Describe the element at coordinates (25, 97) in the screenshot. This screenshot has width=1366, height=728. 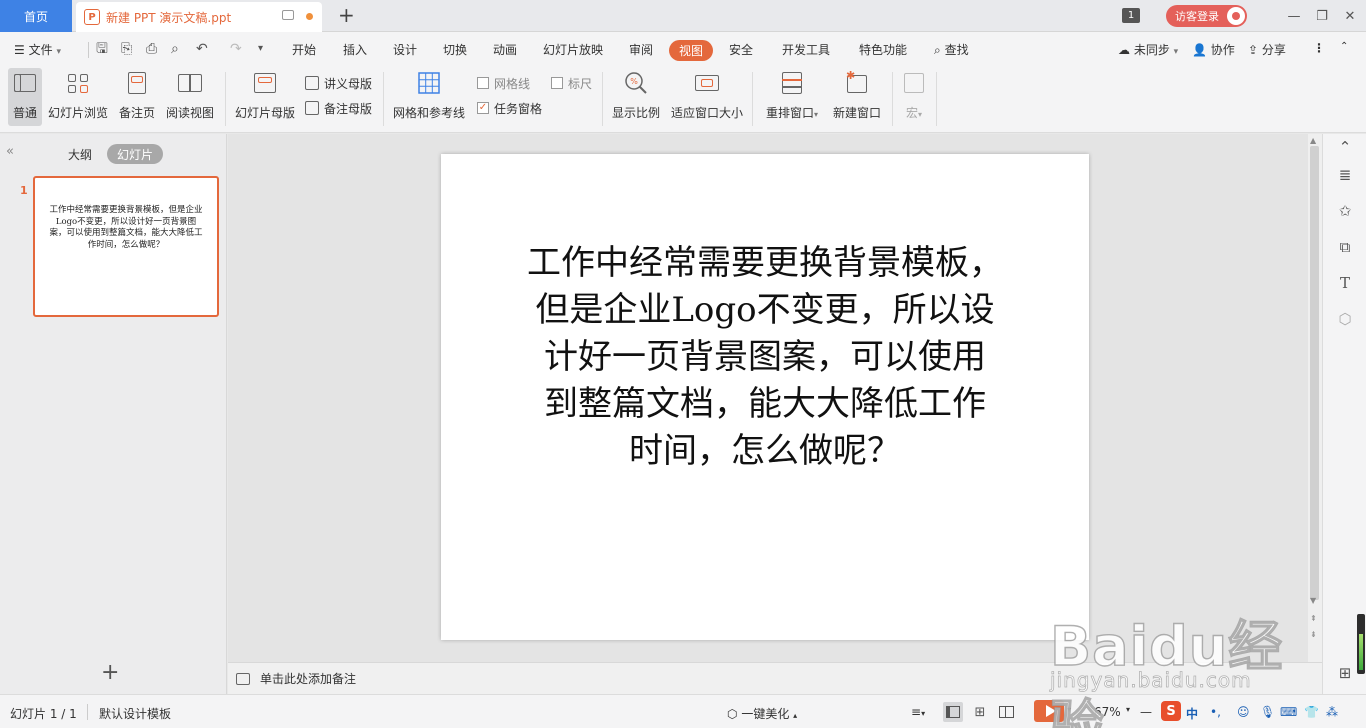
I see `normal-view-button: 普通` at that location.